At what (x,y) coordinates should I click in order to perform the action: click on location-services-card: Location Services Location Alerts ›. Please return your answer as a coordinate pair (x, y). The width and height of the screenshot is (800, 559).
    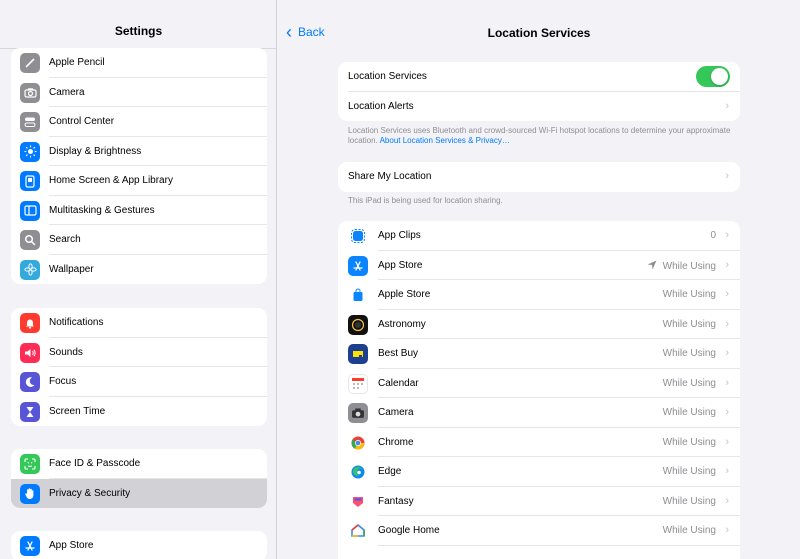
    Looking at the image, I should click on (539, 91).